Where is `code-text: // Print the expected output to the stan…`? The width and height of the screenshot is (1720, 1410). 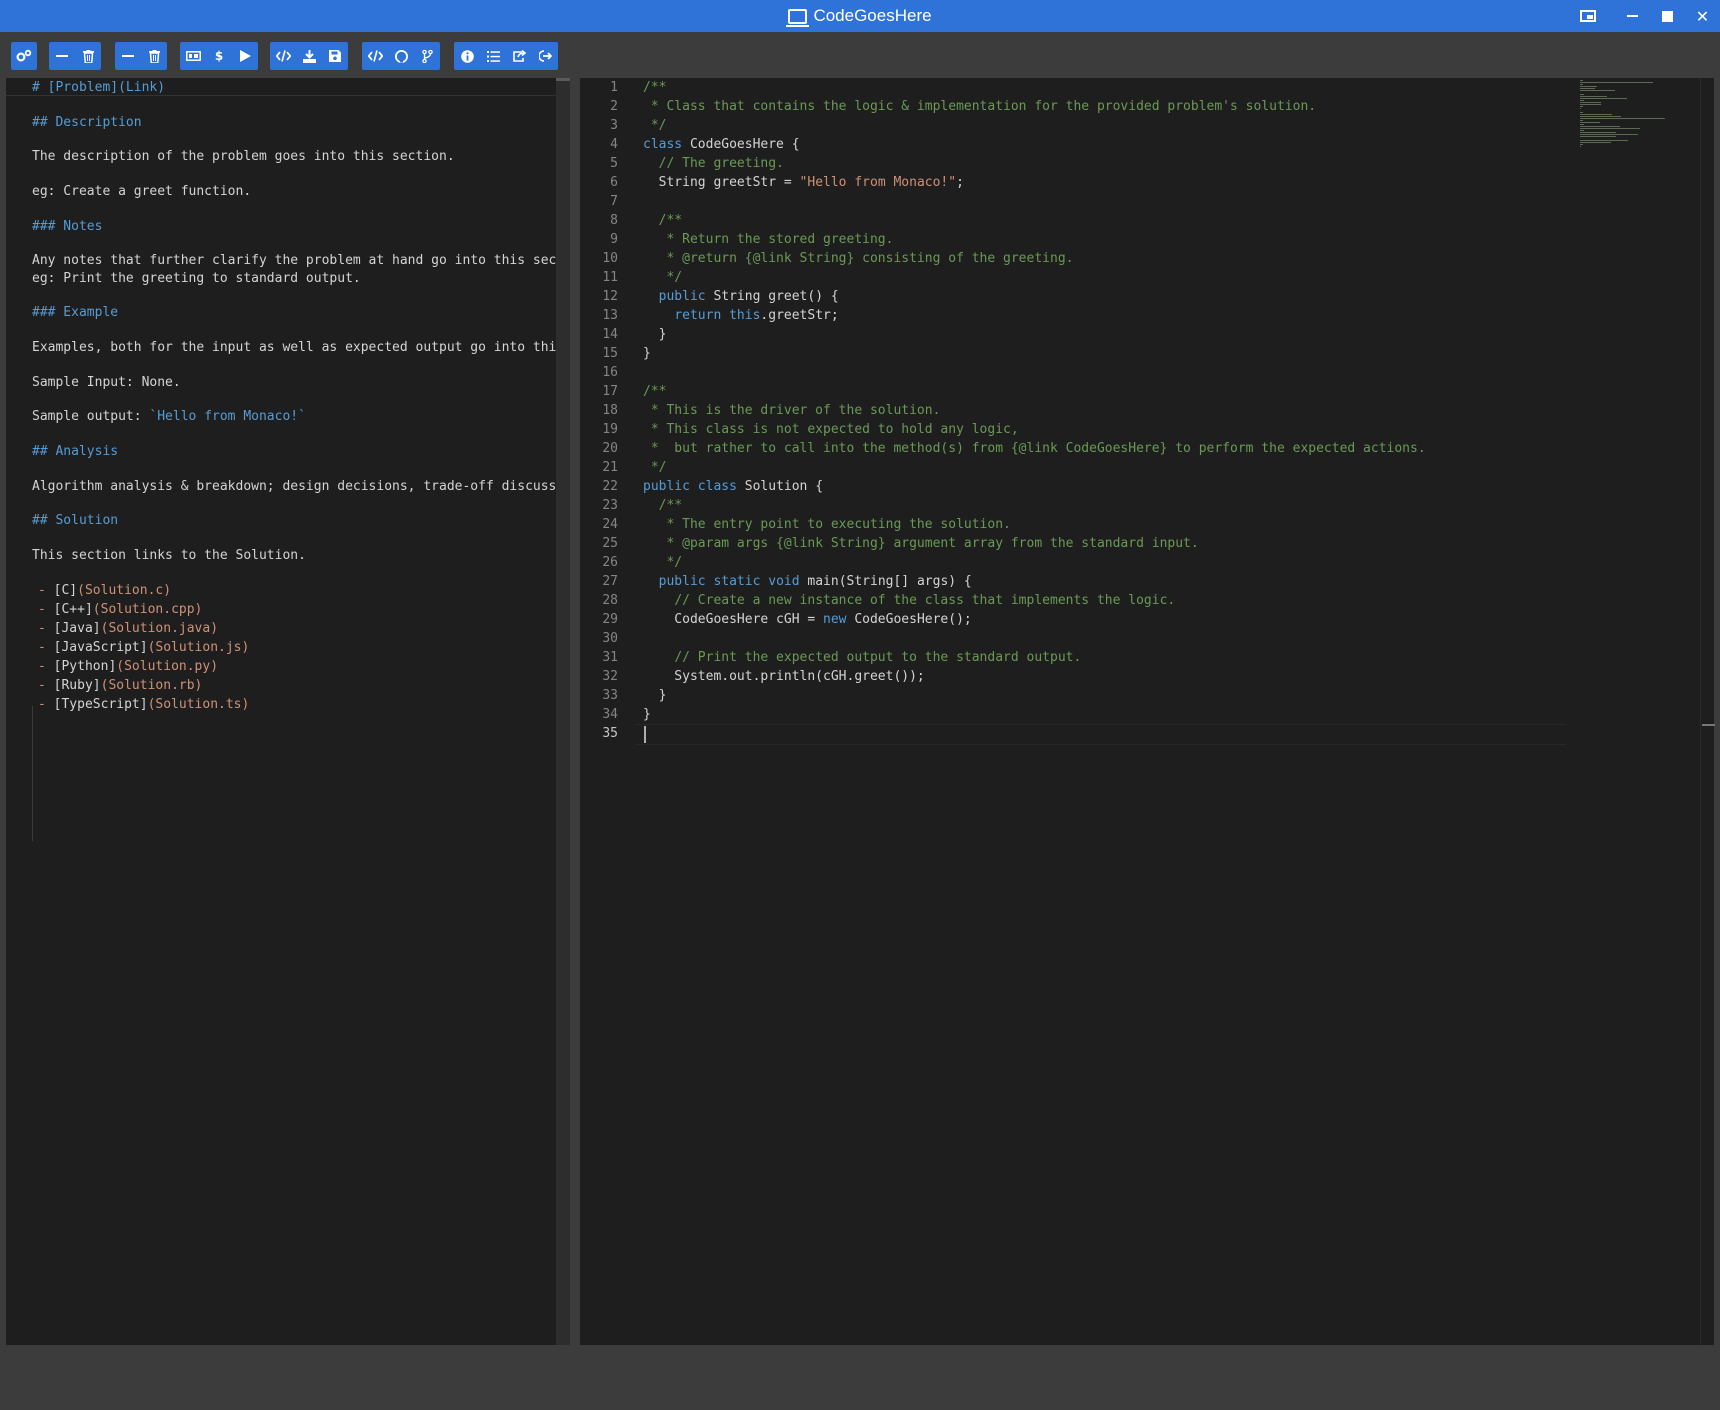 code-text: // Print the expected output to the stan… is located at coordinates (862, 657).